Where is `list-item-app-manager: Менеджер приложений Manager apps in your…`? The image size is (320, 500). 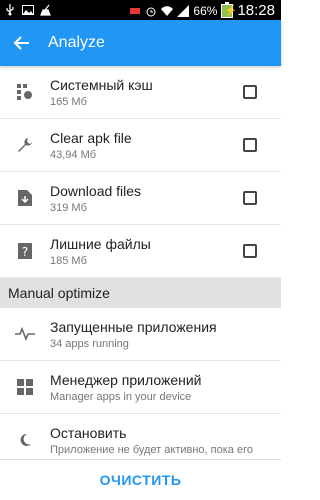 list-item-app-manager: Менеджер приложений Manager apps in your… is located at coordinates (140, 387).